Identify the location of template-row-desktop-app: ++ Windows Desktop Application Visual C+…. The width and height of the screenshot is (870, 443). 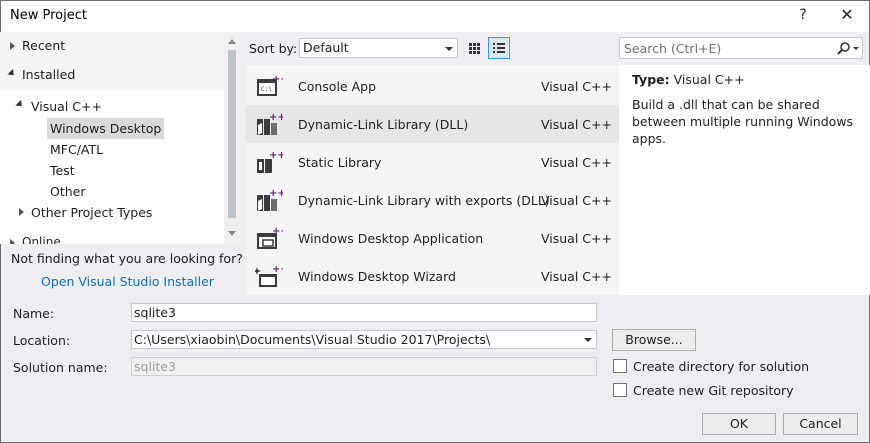
(432, 238).